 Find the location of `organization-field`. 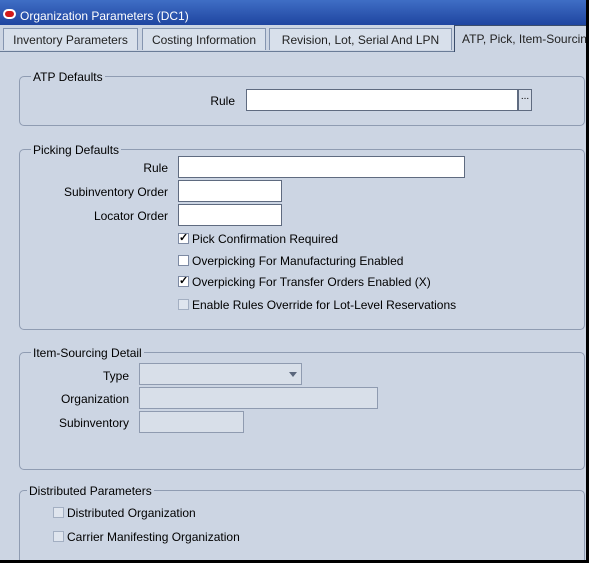

organization-field is located at coordinates (258, 398).